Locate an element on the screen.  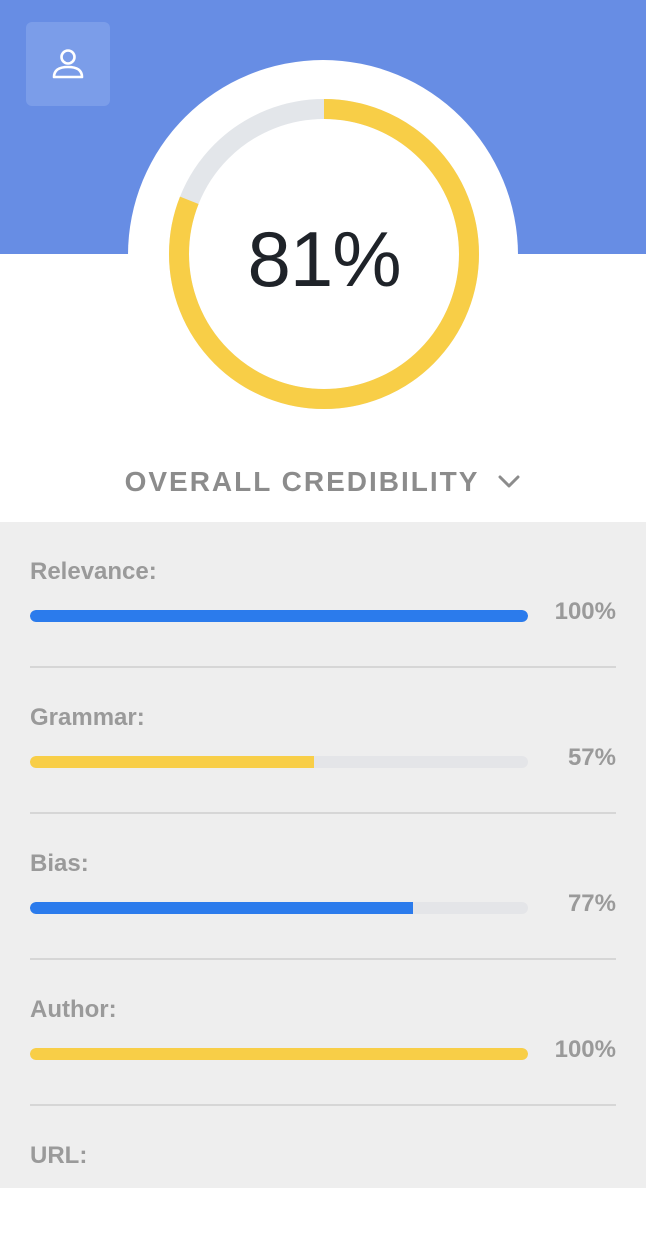
metric-percent: 57% is located at coordinates (591, 757).